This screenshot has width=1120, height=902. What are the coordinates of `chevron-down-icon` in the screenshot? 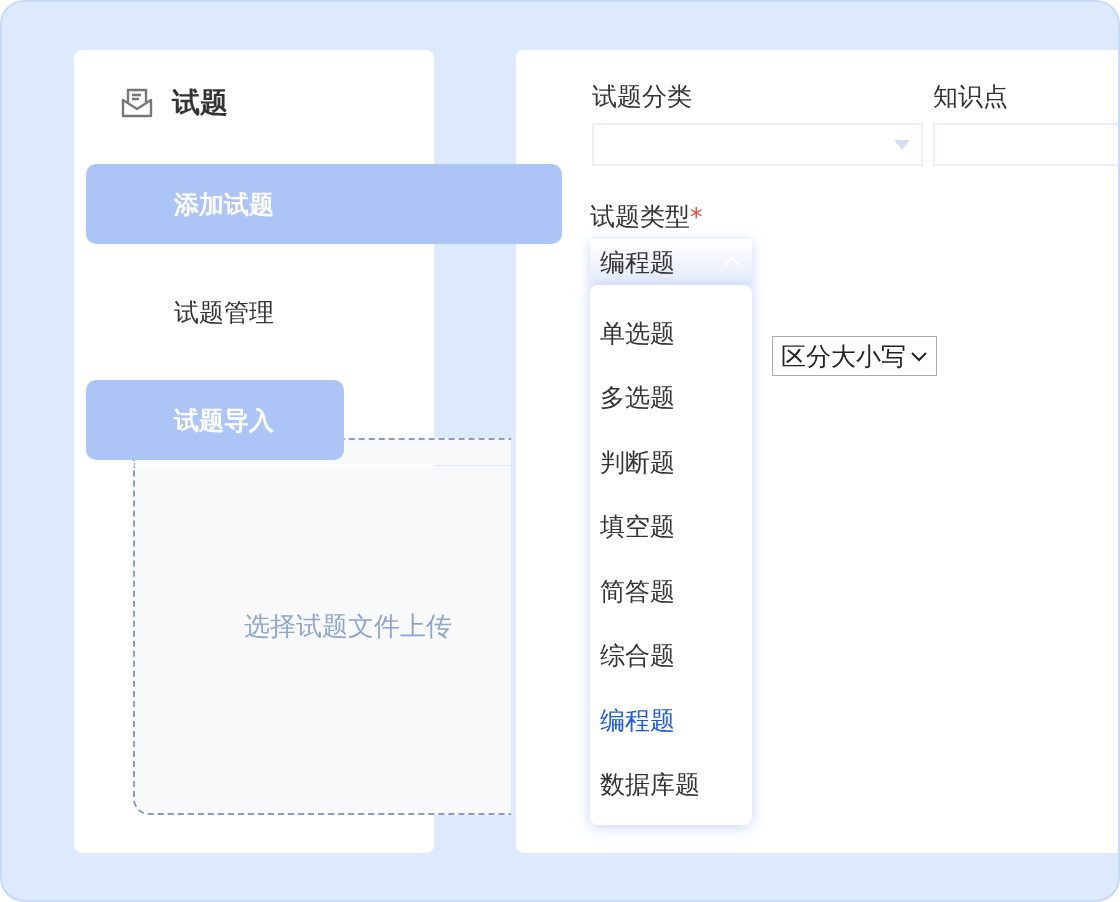 It's located at (919, 356).